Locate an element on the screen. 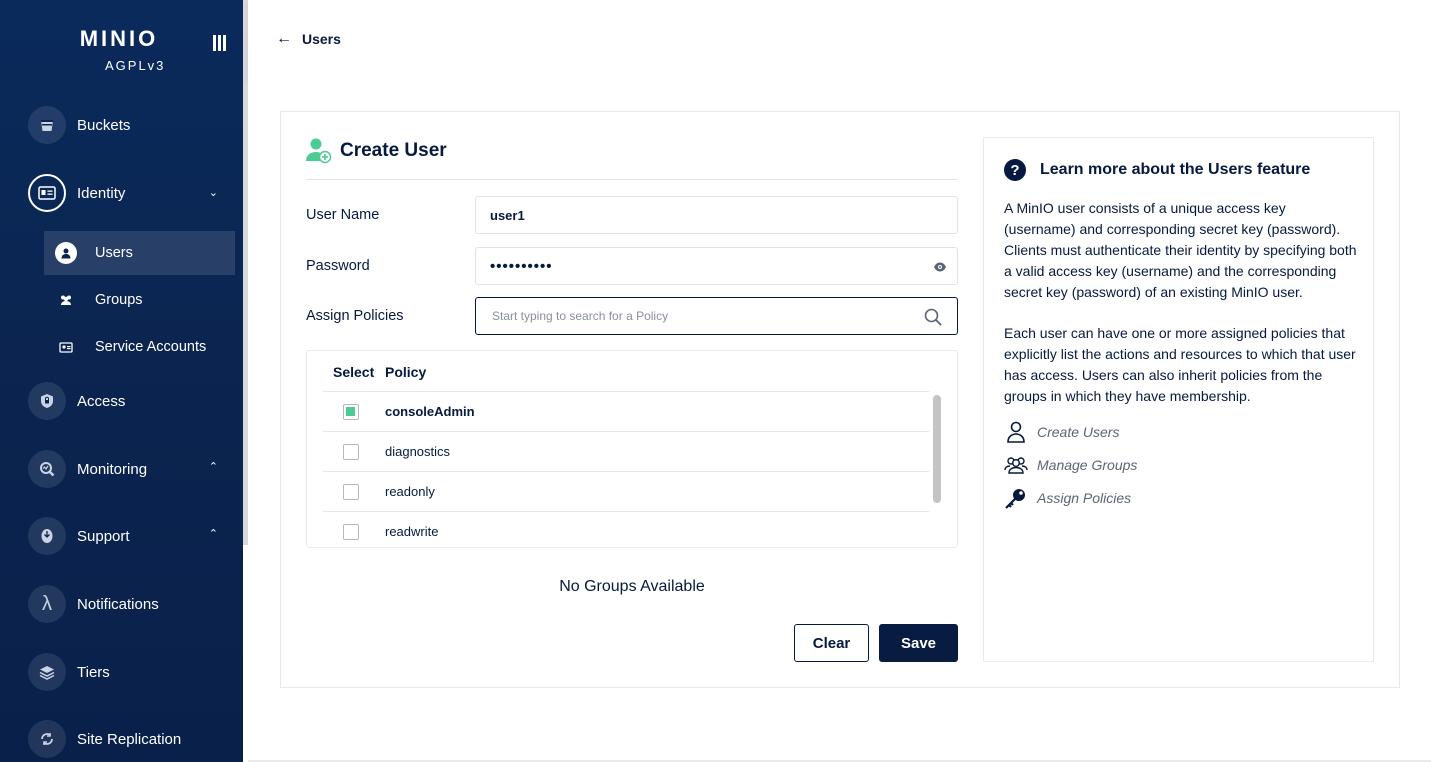 The width and height of the screenshot is (1431, 762). id-card-icon is located at coordinates (47, 193).